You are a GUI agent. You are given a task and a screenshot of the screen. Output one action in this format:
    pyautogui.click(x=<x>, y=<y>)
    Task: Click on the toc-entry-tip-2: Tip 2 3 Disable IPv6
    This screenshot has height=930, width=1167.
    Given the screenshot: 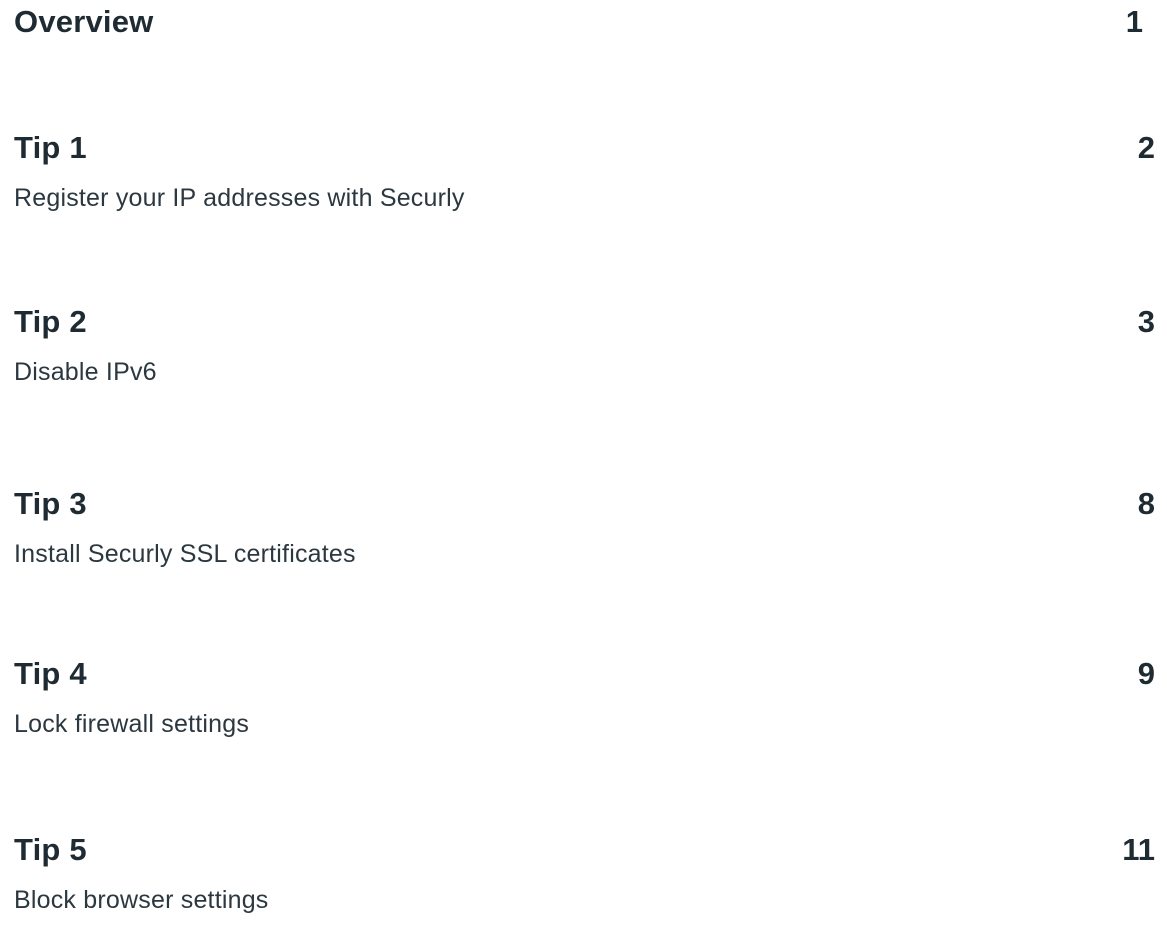 What is the action you would take?
    pyautogui.click(x=584, y=345)
    